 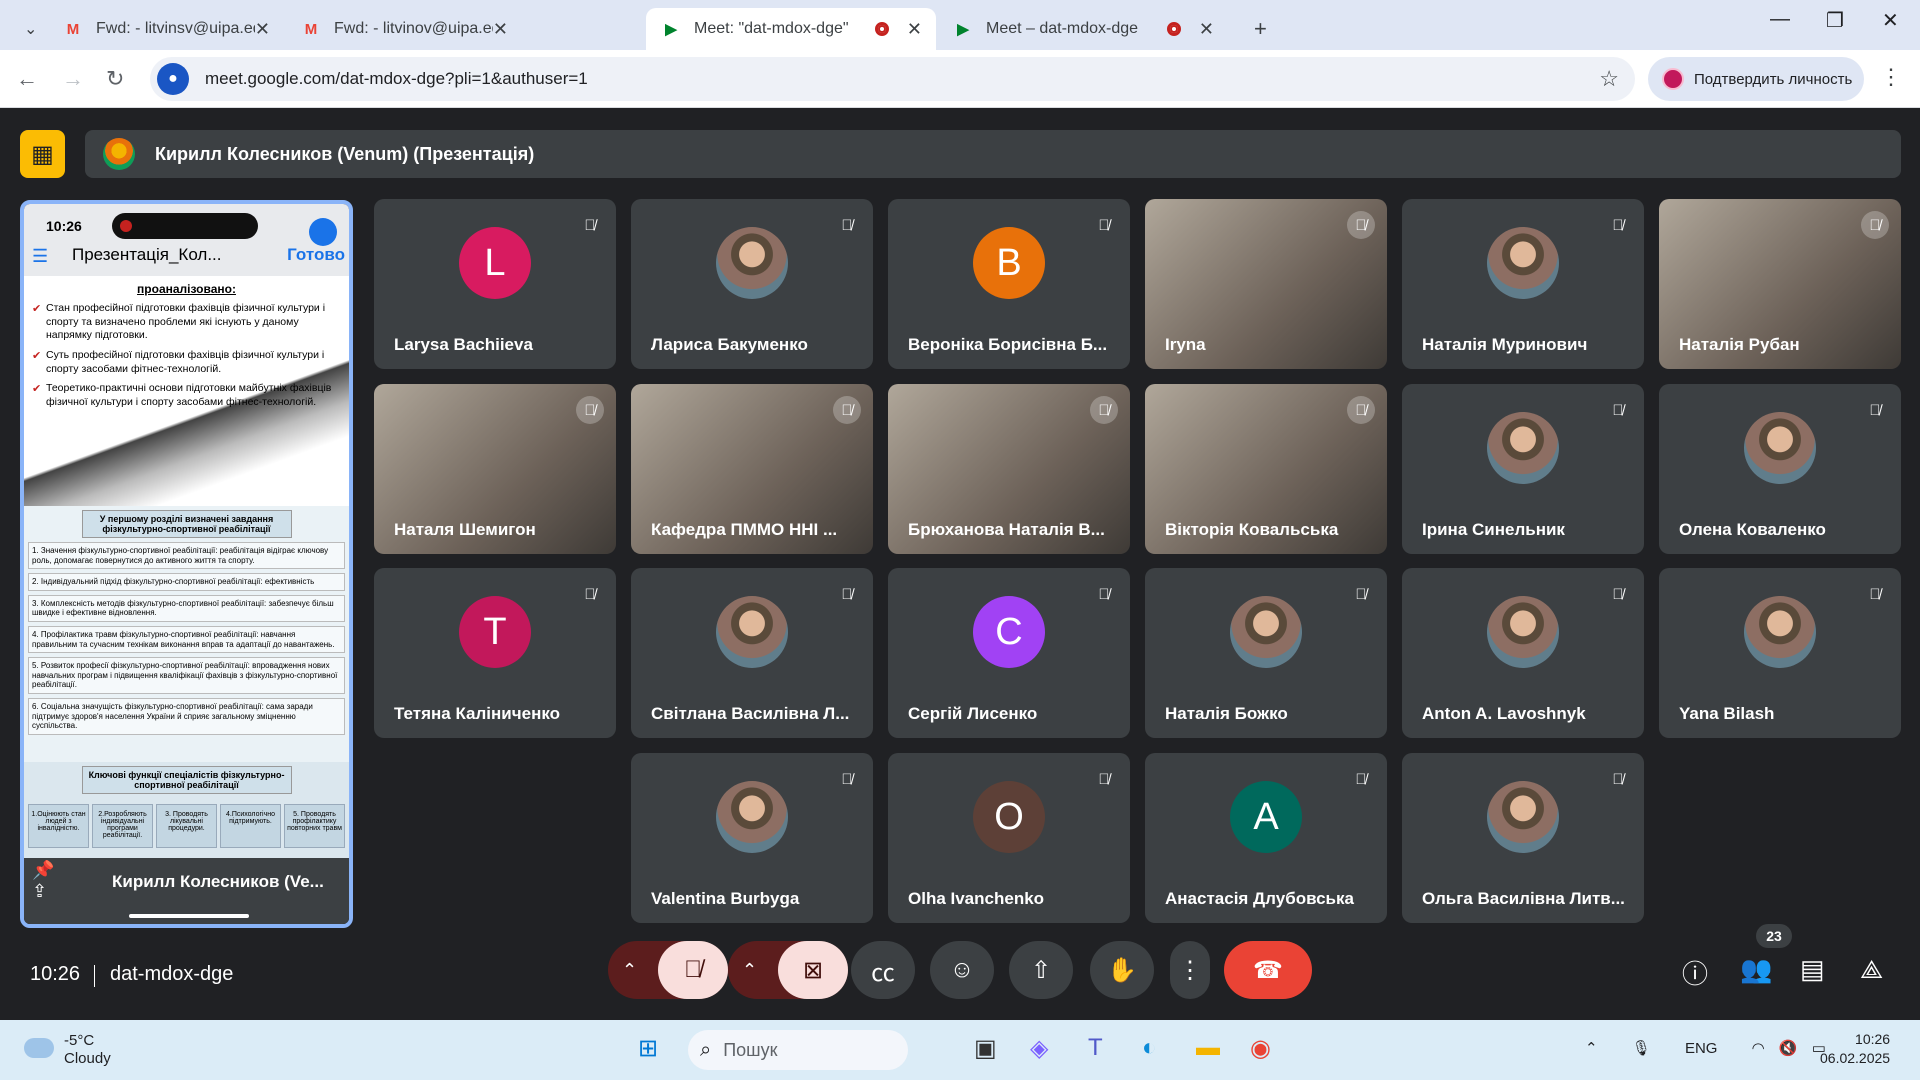 I want to click on more-options-button: ⋮, so click(x=1190, y=970).